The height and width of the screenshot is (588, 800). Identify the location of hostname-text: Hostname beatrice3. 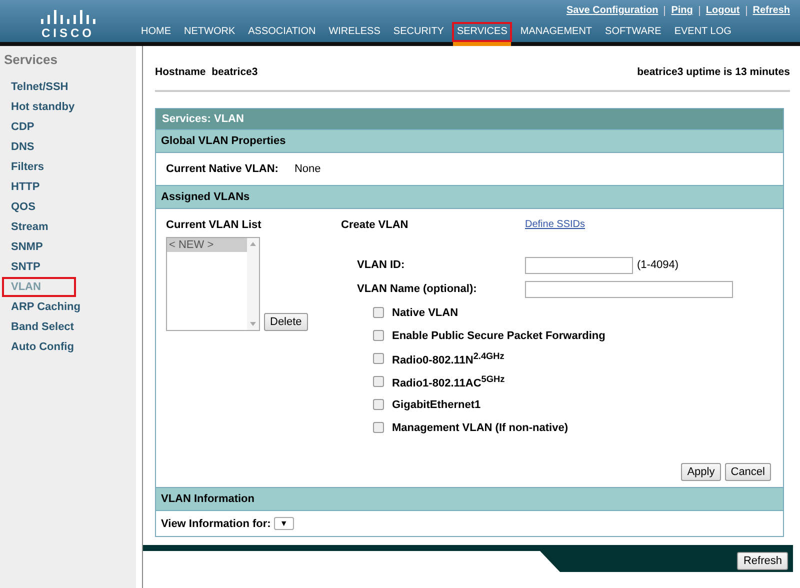
(206, 72).